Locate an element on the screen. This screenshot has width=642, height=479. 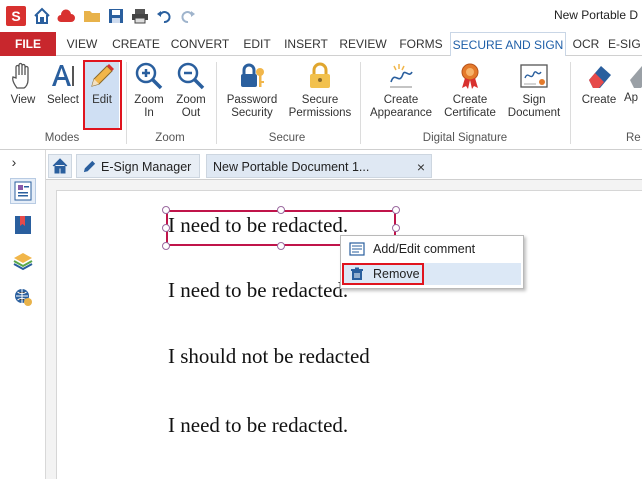
tab-esign-manager-label: E-Sign Manager is located at coordinates (146, 167).